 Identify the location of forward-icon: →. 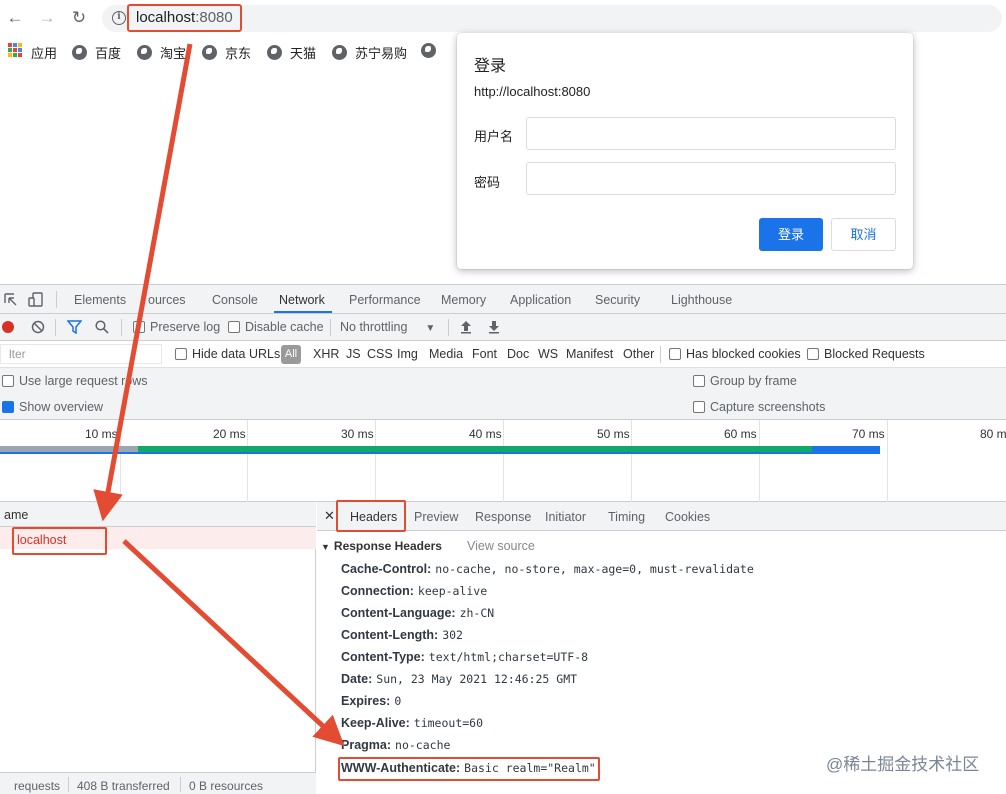
(47, 18).